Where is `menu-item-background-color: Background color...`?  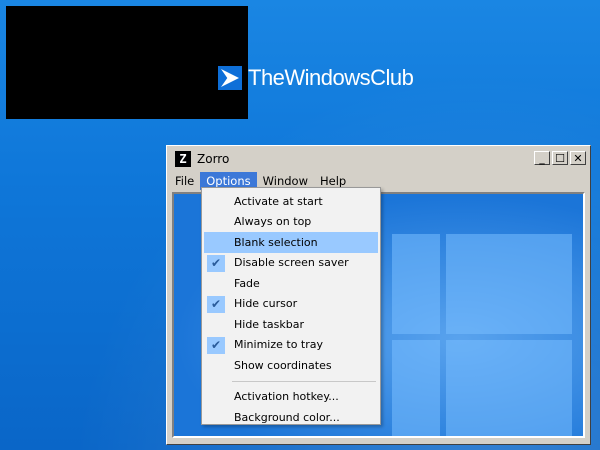 menu-item-background-color: Background color... is located at coordinates (291, 417).